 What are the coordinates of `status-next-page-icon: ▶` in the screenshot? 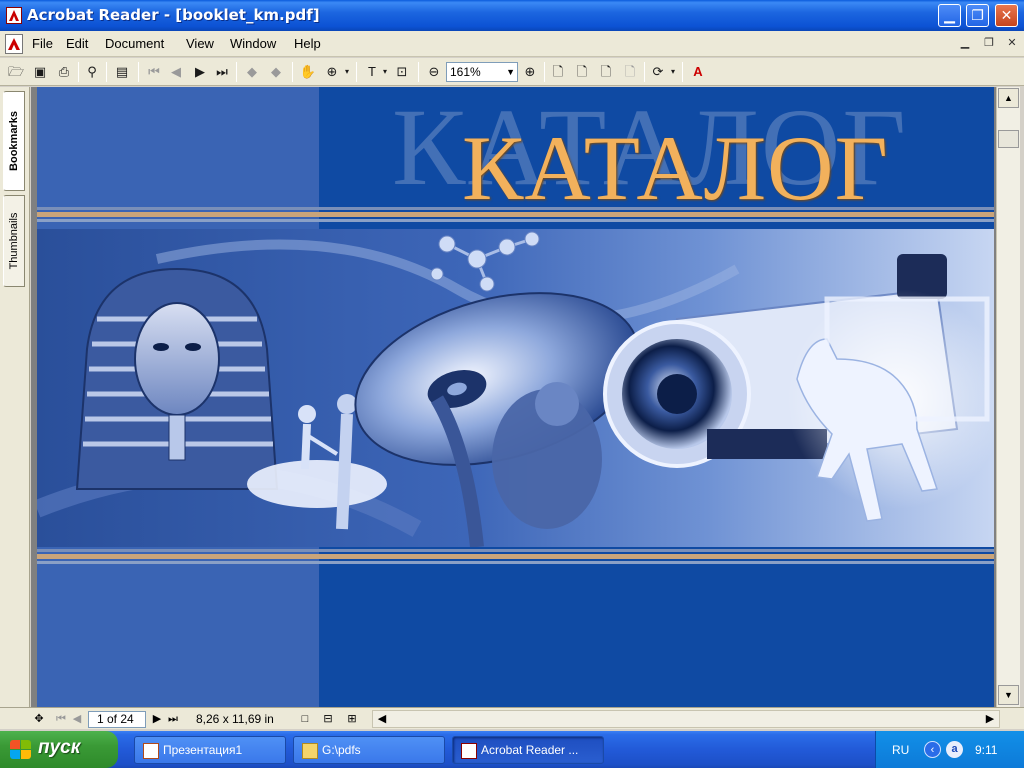 It's located at (157, 719).